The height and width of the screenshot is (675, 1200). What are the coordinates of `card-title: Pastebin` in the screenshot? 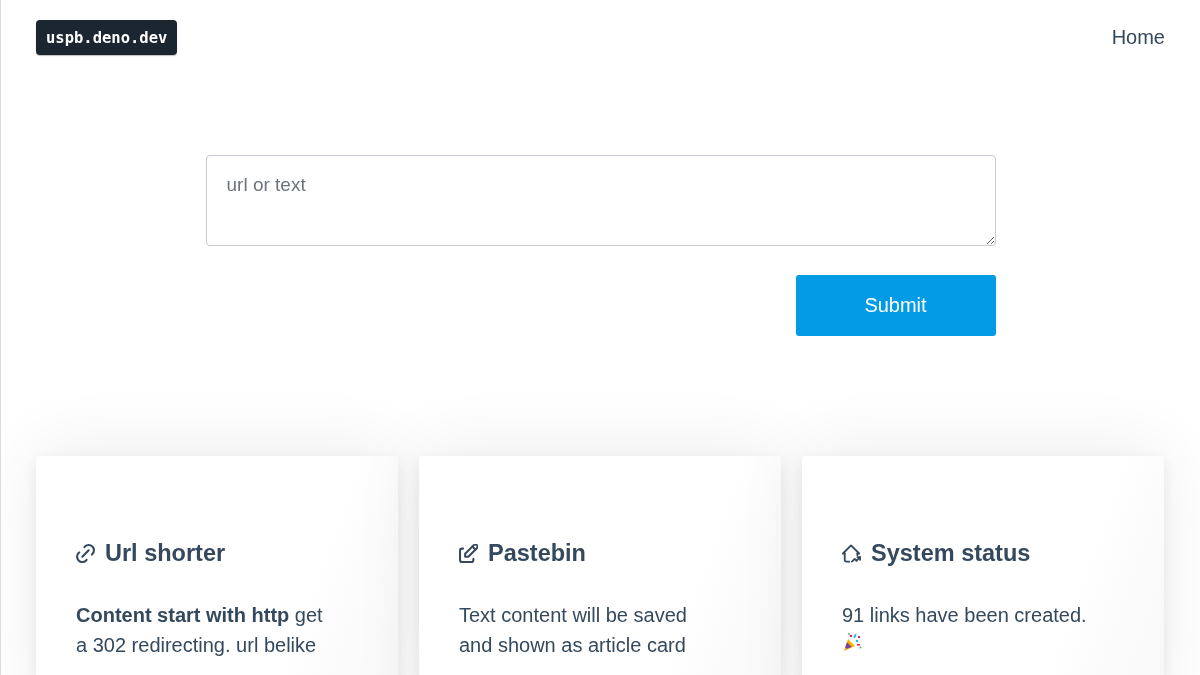 It's located at (537, 553).